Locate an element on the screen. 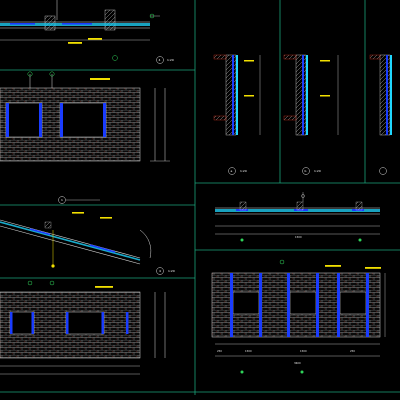 The width and height of the screenshot is (400, 400). vertical-detail-c is located at coordinates (380, 114).